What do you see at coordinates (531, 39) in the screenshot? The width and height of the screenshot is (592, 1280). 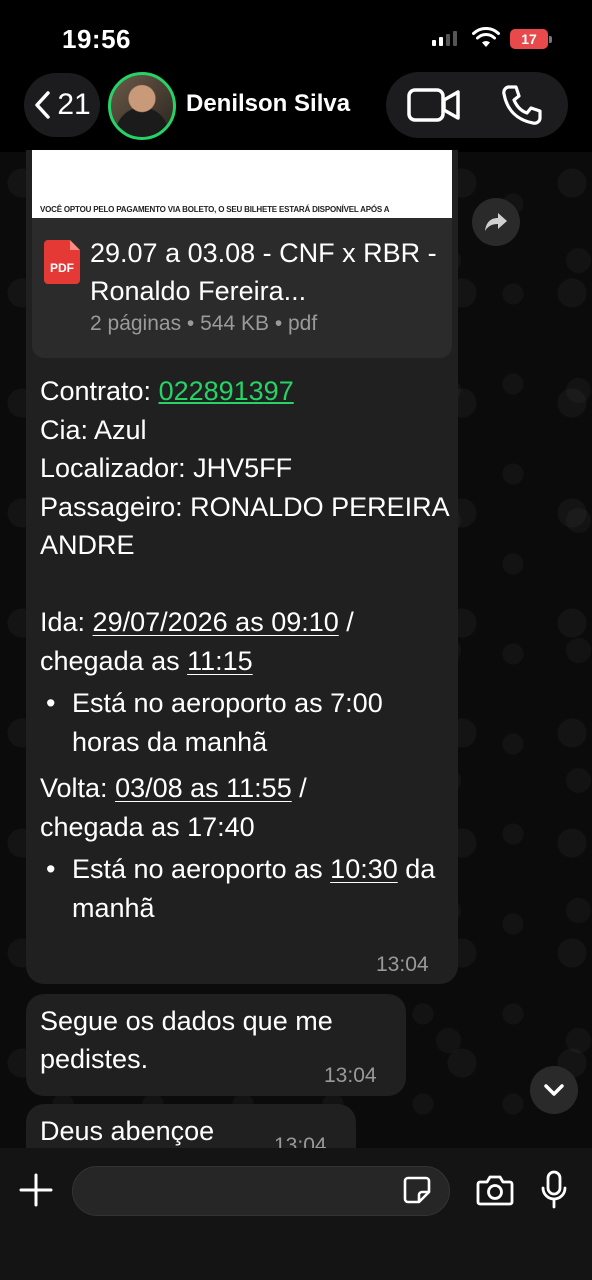 I see `battery-indicator: 17` at bounding box center [531, 39].